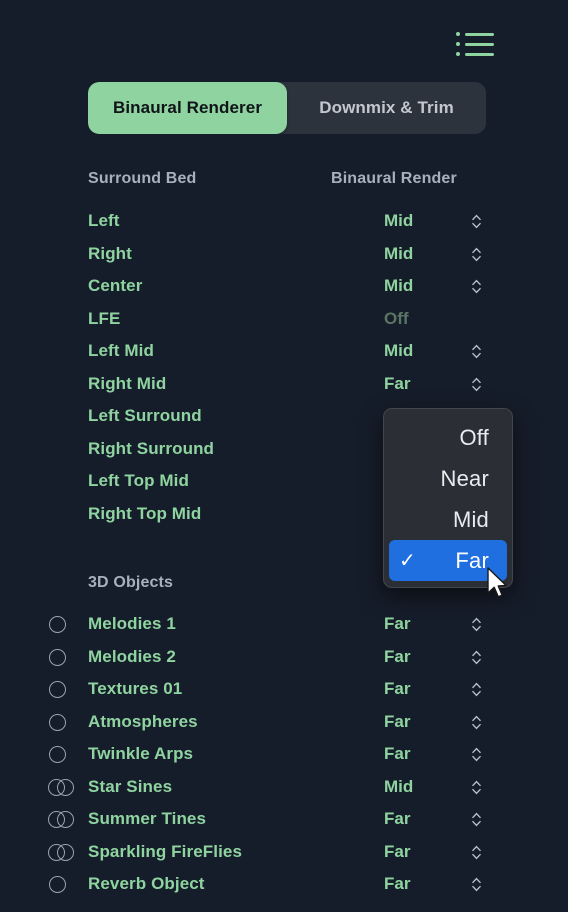 This screenshot has height=912, width=568. Describe the element at coordinates (448, 560) in the screenshot. I see `dropdown-option: ✓ Far` at that location.